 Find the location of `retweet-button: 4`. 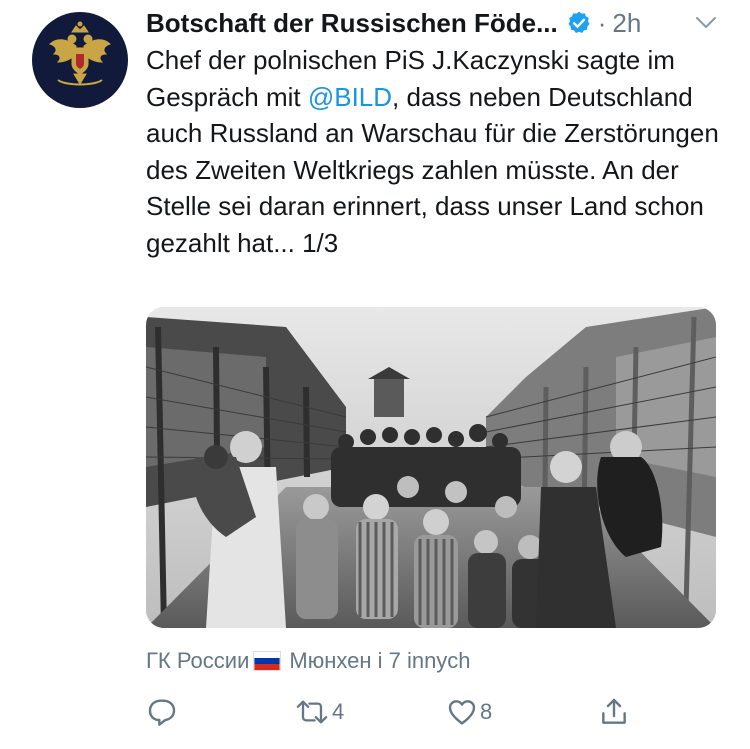

retweet-button: 4 is located at coordinates (319, 712).